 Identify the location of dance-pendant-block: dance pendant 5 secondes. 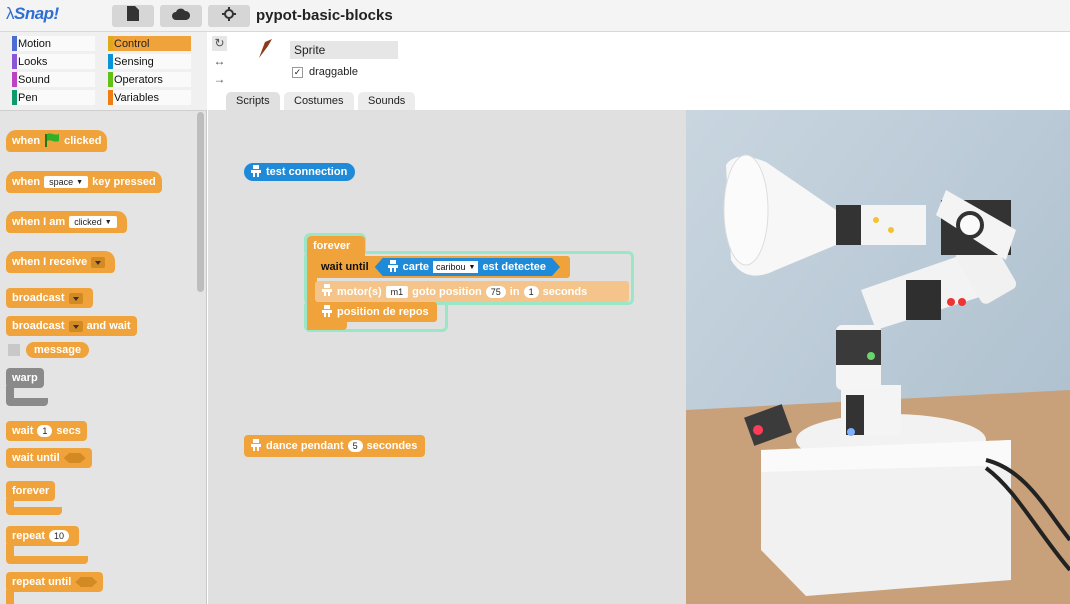
(335, 446).